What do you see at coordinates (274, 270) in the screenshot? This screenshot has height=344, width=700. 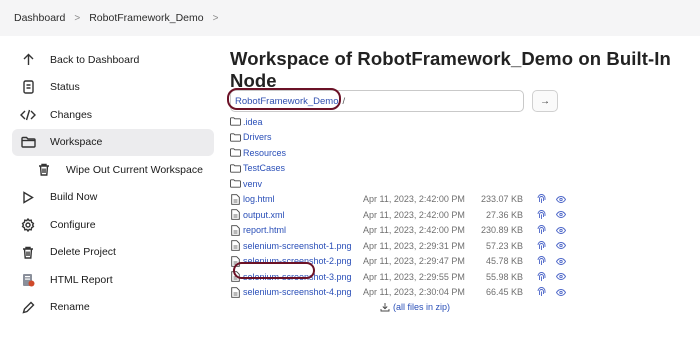 I see `highlight-annotation-report` at bounding box center [274, 270].